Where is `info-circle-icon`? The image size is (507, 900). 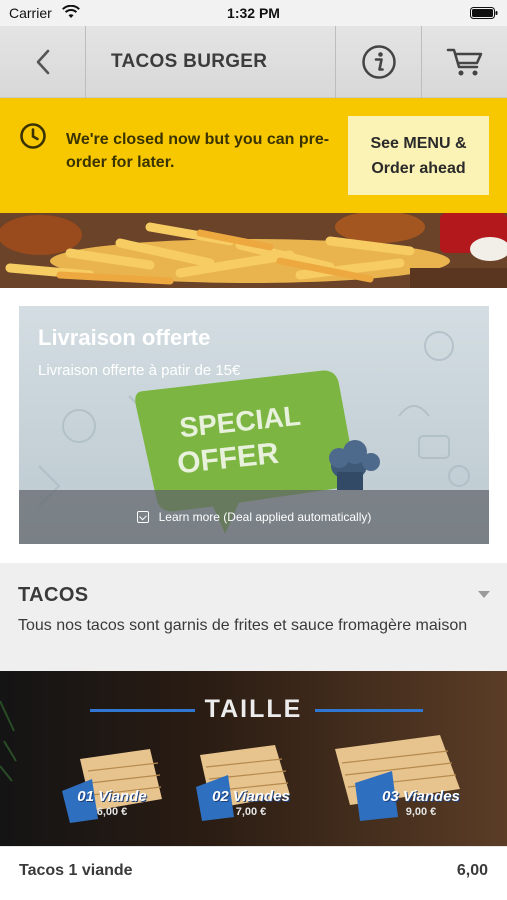 info-circle-icon is located at coordinates (378, 62).